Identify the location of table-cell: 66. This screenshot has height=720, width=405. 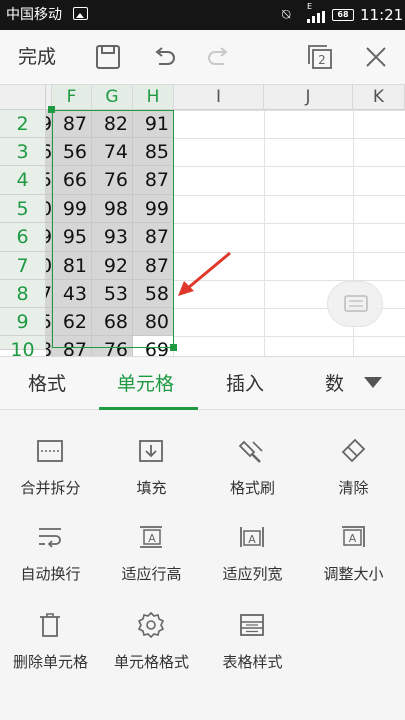
(72, 180).